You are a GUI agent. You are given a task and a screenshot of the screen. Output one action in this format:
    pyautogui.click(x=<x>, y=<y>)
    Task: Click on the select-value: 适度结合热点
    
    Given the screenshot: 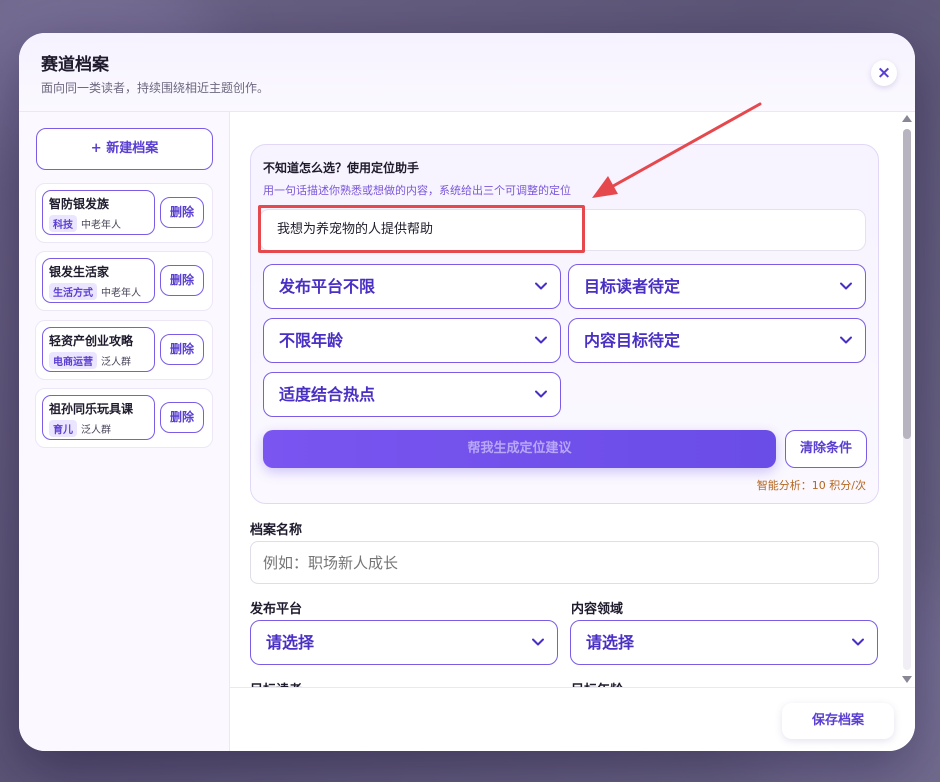 What is the action you would take?
    pyautogui.click(x=327, y=394)
    